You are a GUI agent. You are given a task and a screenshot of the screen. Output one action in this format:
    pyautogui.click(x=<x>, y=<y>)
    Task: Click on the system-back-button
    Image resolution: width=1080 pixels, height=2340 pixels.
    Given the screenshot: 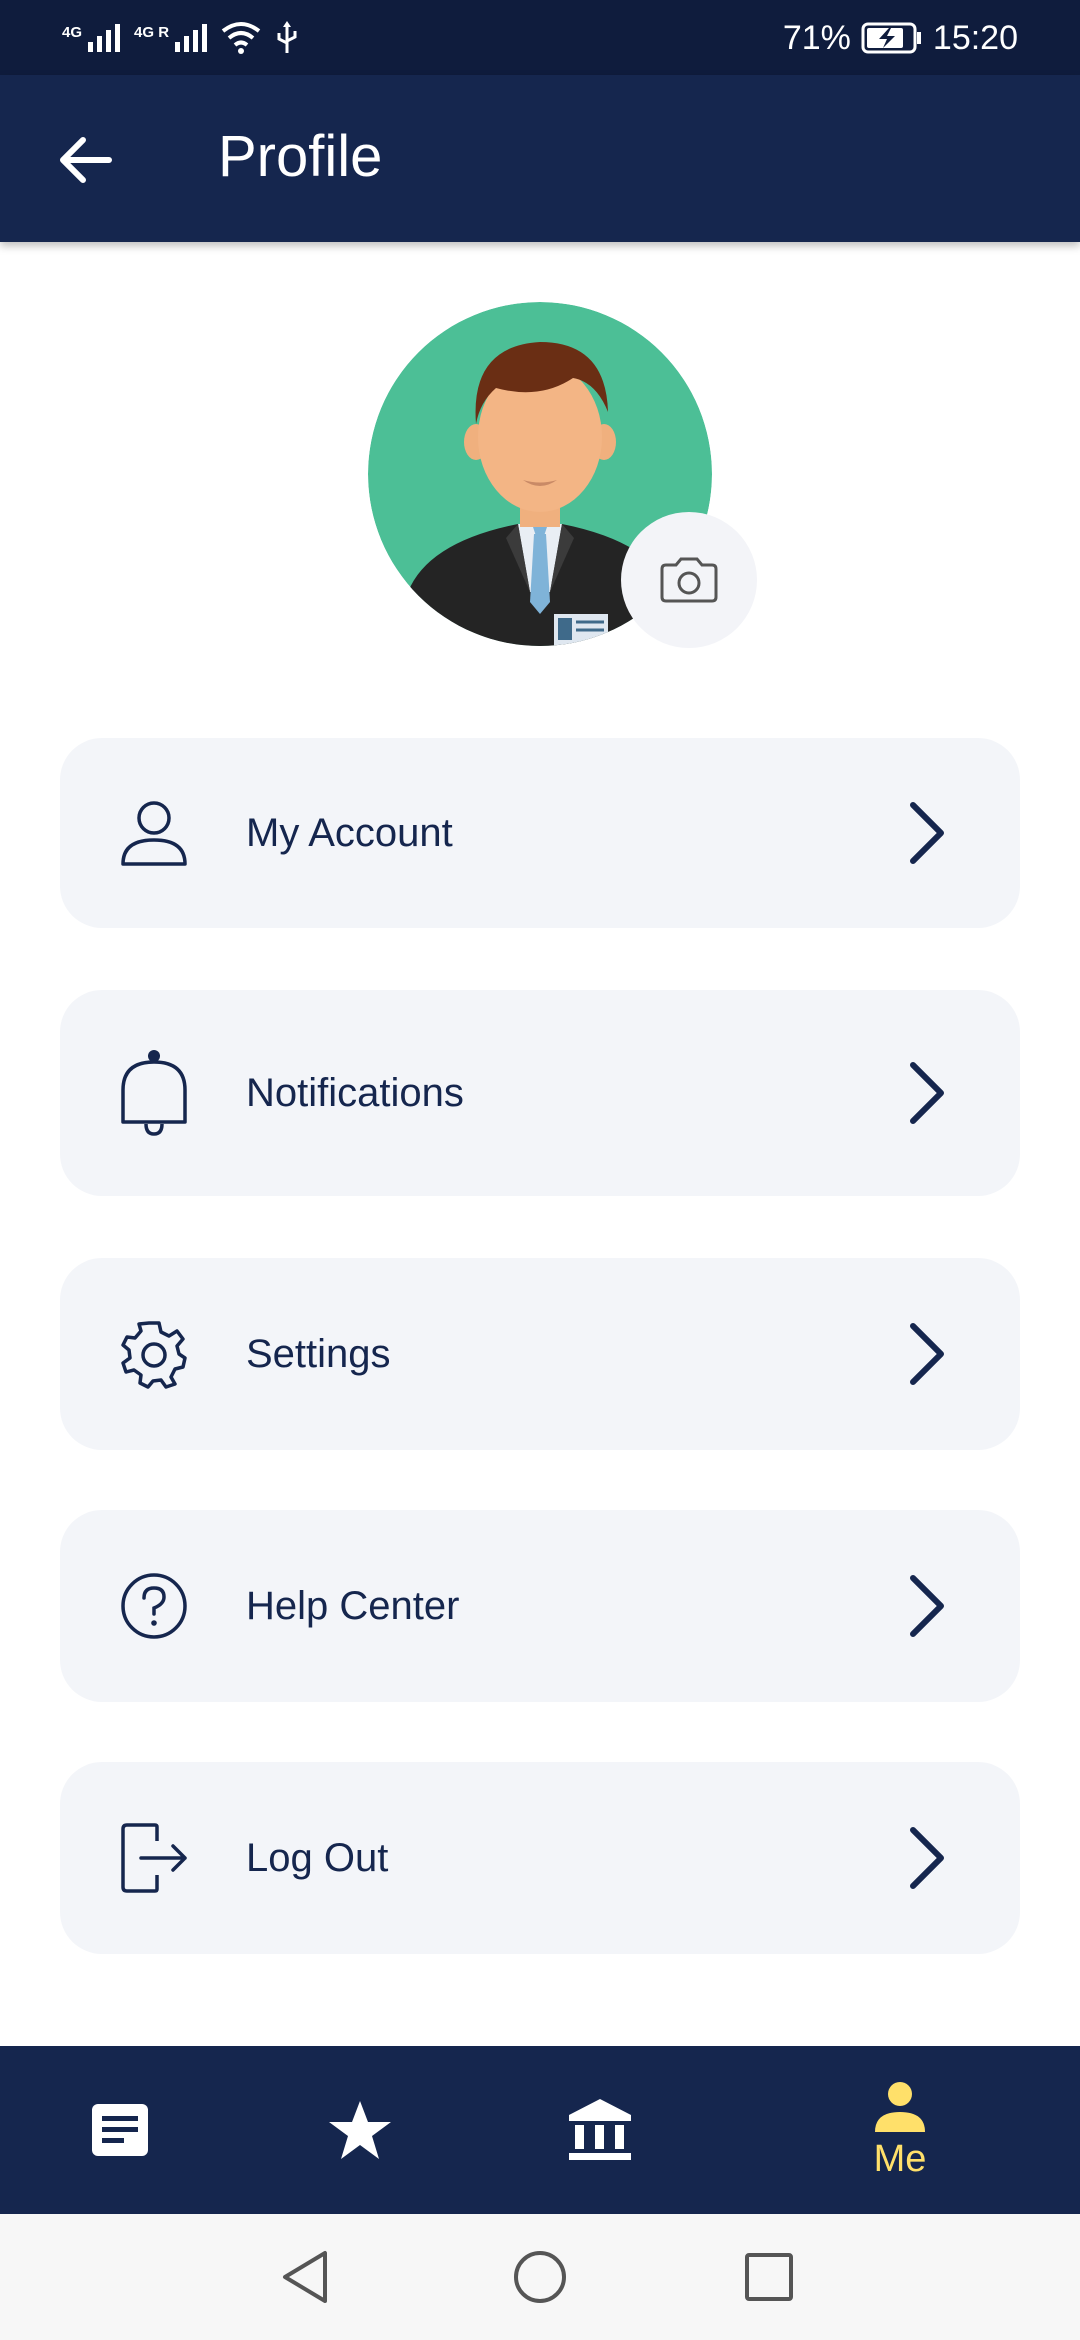 What is the action you would take?
    pyautogui.click(x=307, y=2277)
    